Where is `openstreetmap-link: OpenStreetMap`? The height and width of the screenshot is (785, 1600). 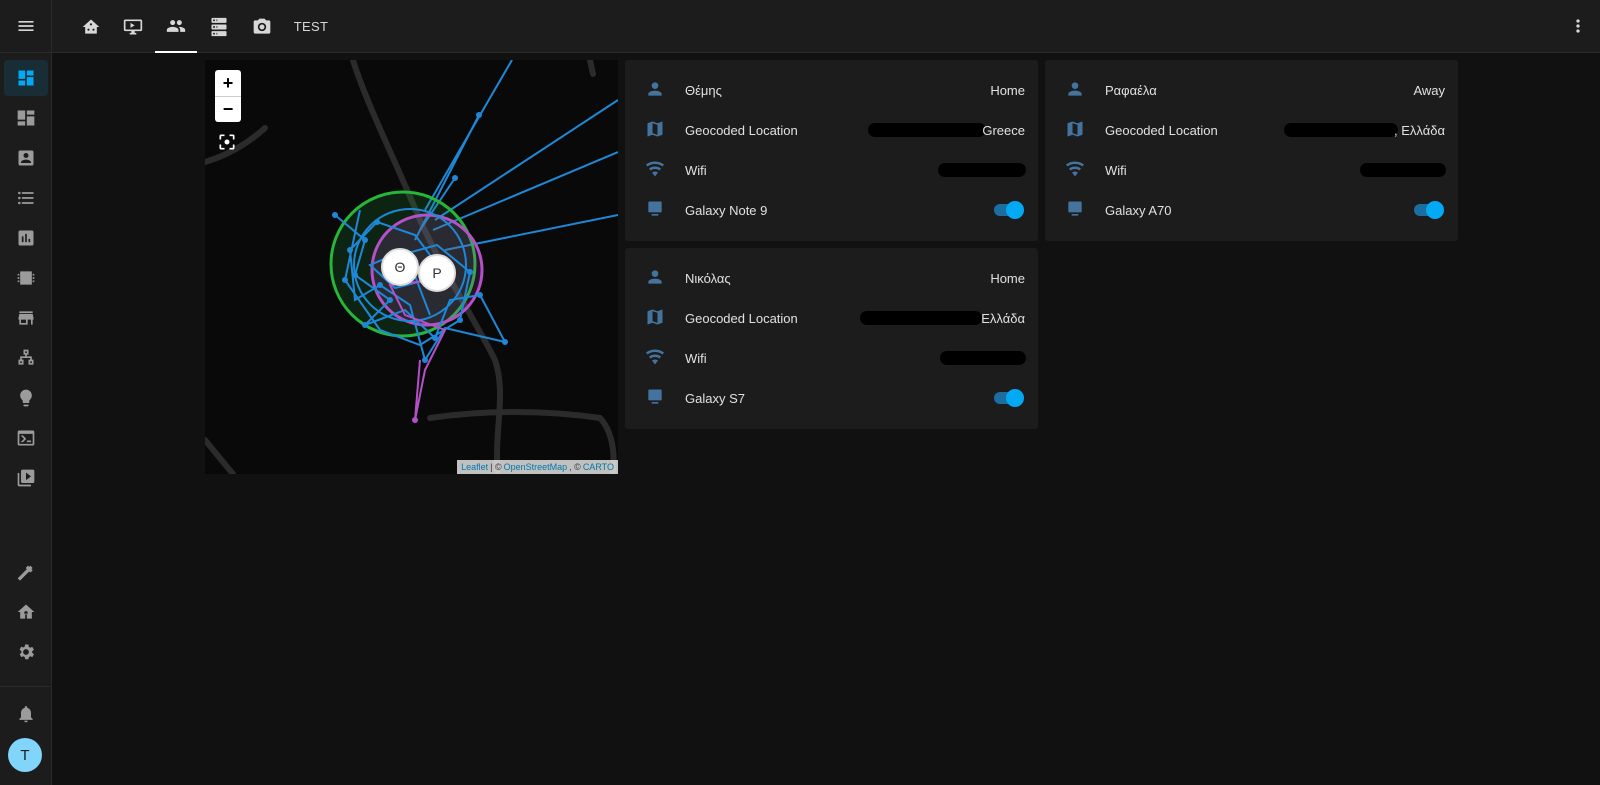 openstreetmap-link: OpenStreetMap is located at coordinates (536, 467).